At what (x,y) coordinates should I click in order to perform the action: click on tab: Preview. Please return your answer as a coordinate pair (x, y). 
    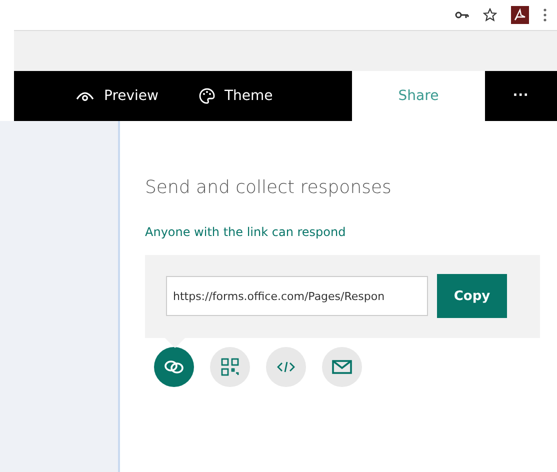
    Looking at the image, I should click on (117, 96).